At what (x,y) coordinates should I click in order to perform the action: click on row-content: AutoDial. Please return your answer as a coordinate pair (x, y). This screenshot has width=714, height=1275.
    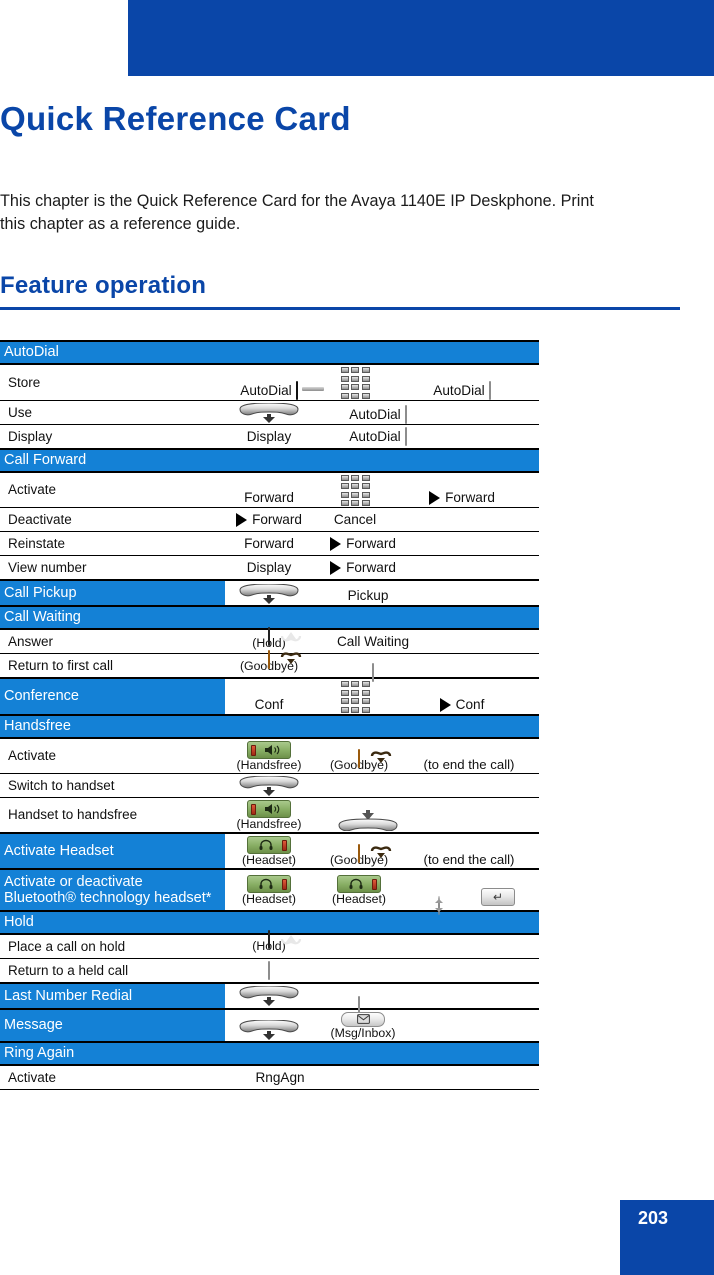
    Looking at the image, I should click on (382, 412).